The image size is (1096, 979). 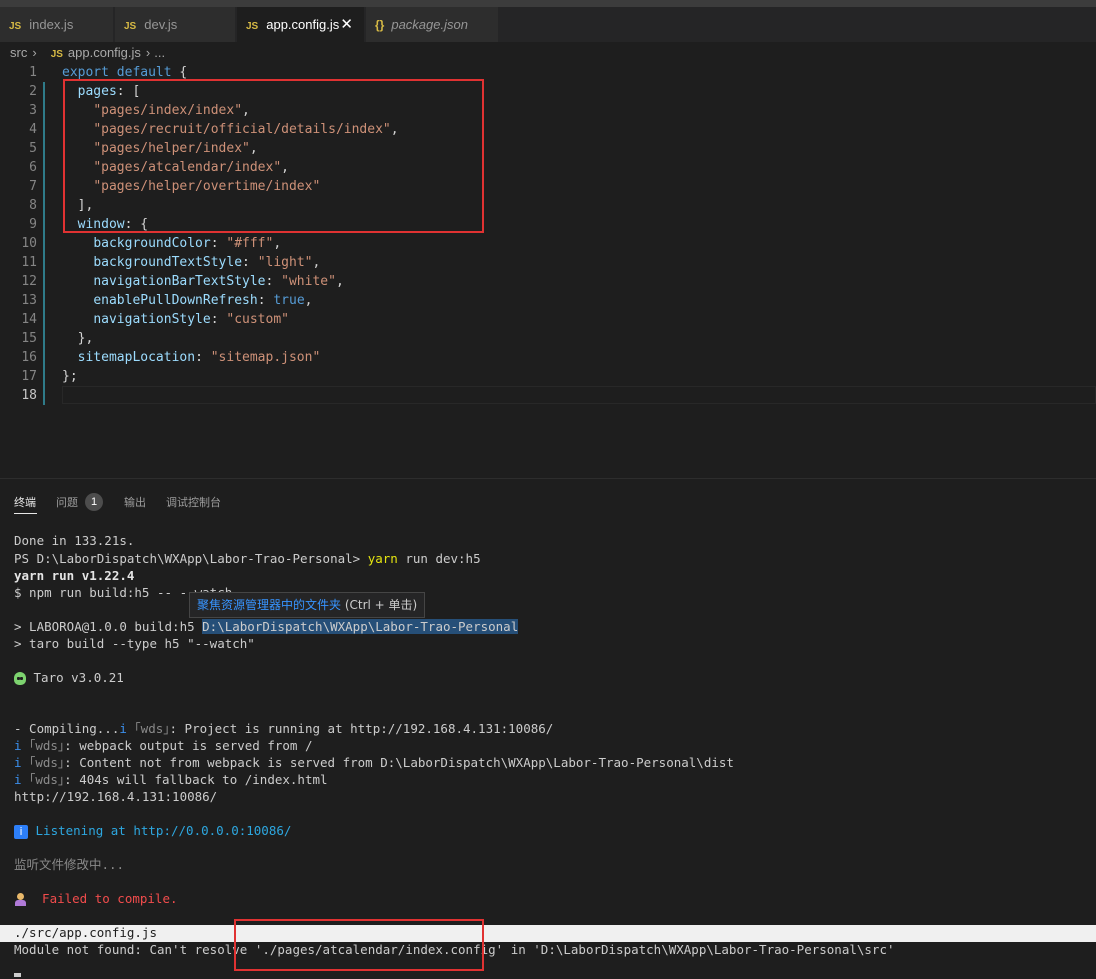 I want to click on code-text: backgroundTextStyle: "light",, so click(x=207, y=262).